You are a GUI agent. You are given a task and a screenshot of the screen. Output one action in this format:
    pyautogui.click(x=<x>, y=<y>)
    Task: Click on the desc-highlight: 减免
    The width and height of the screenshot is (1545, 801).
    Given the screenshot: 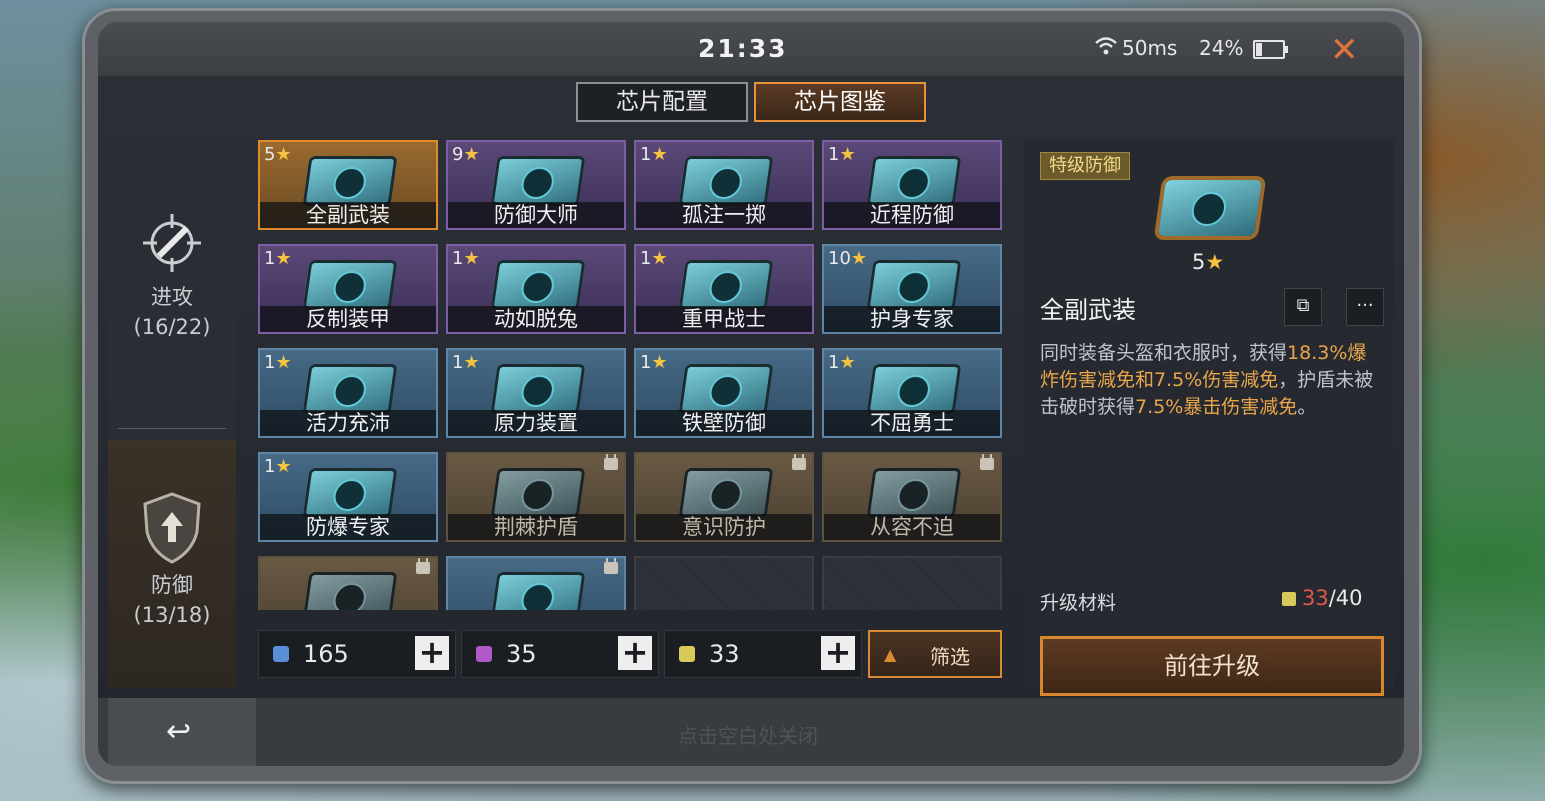 What is the action you would take?
    pyautogui.click(x=1259, y=380)
    